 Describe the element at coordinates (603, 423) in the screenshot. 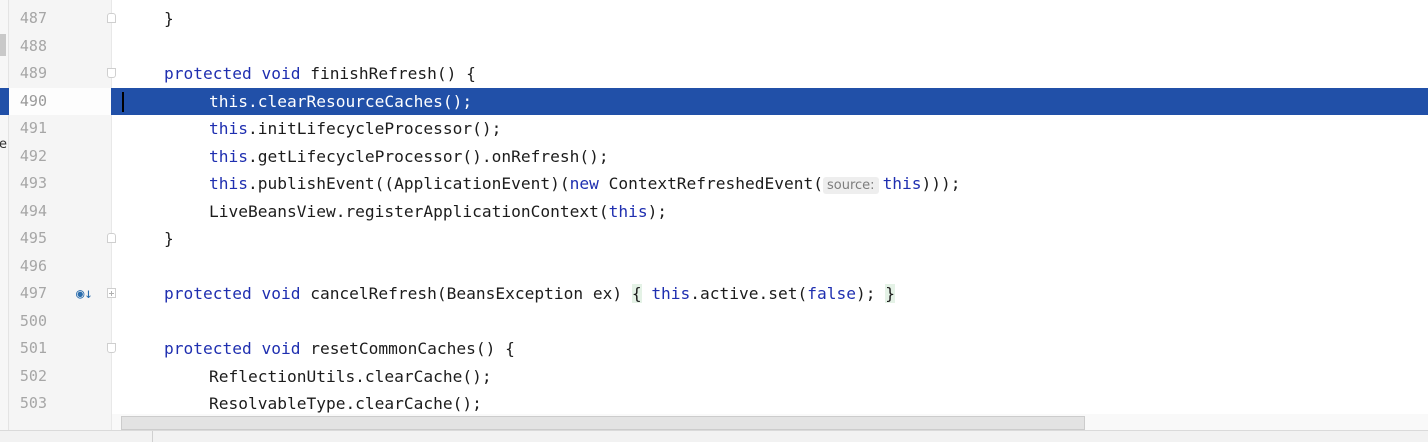

I see `horizontal-scrollbar-thumb` at that location.